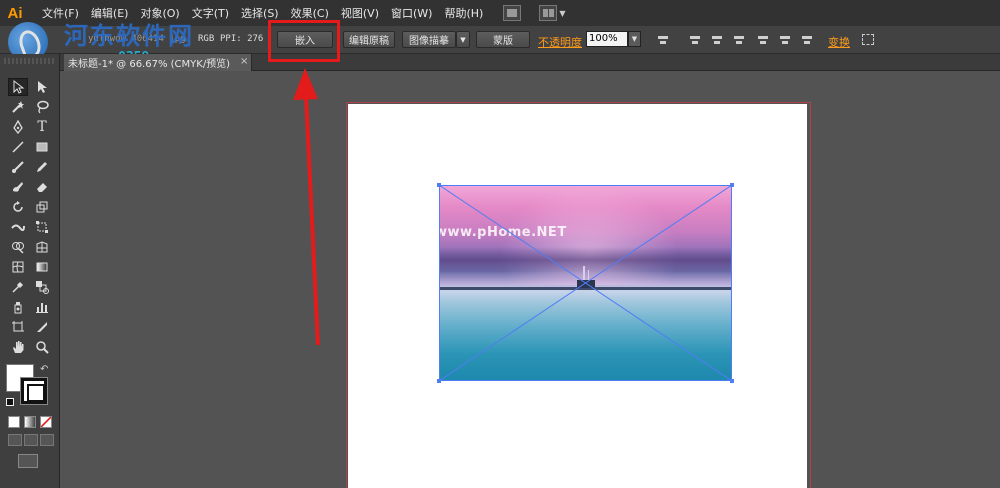  What do you see at coordinates (607, 39) in the screenshot?
I see `opacity-input: 100%` at bounding box center [607, 39].